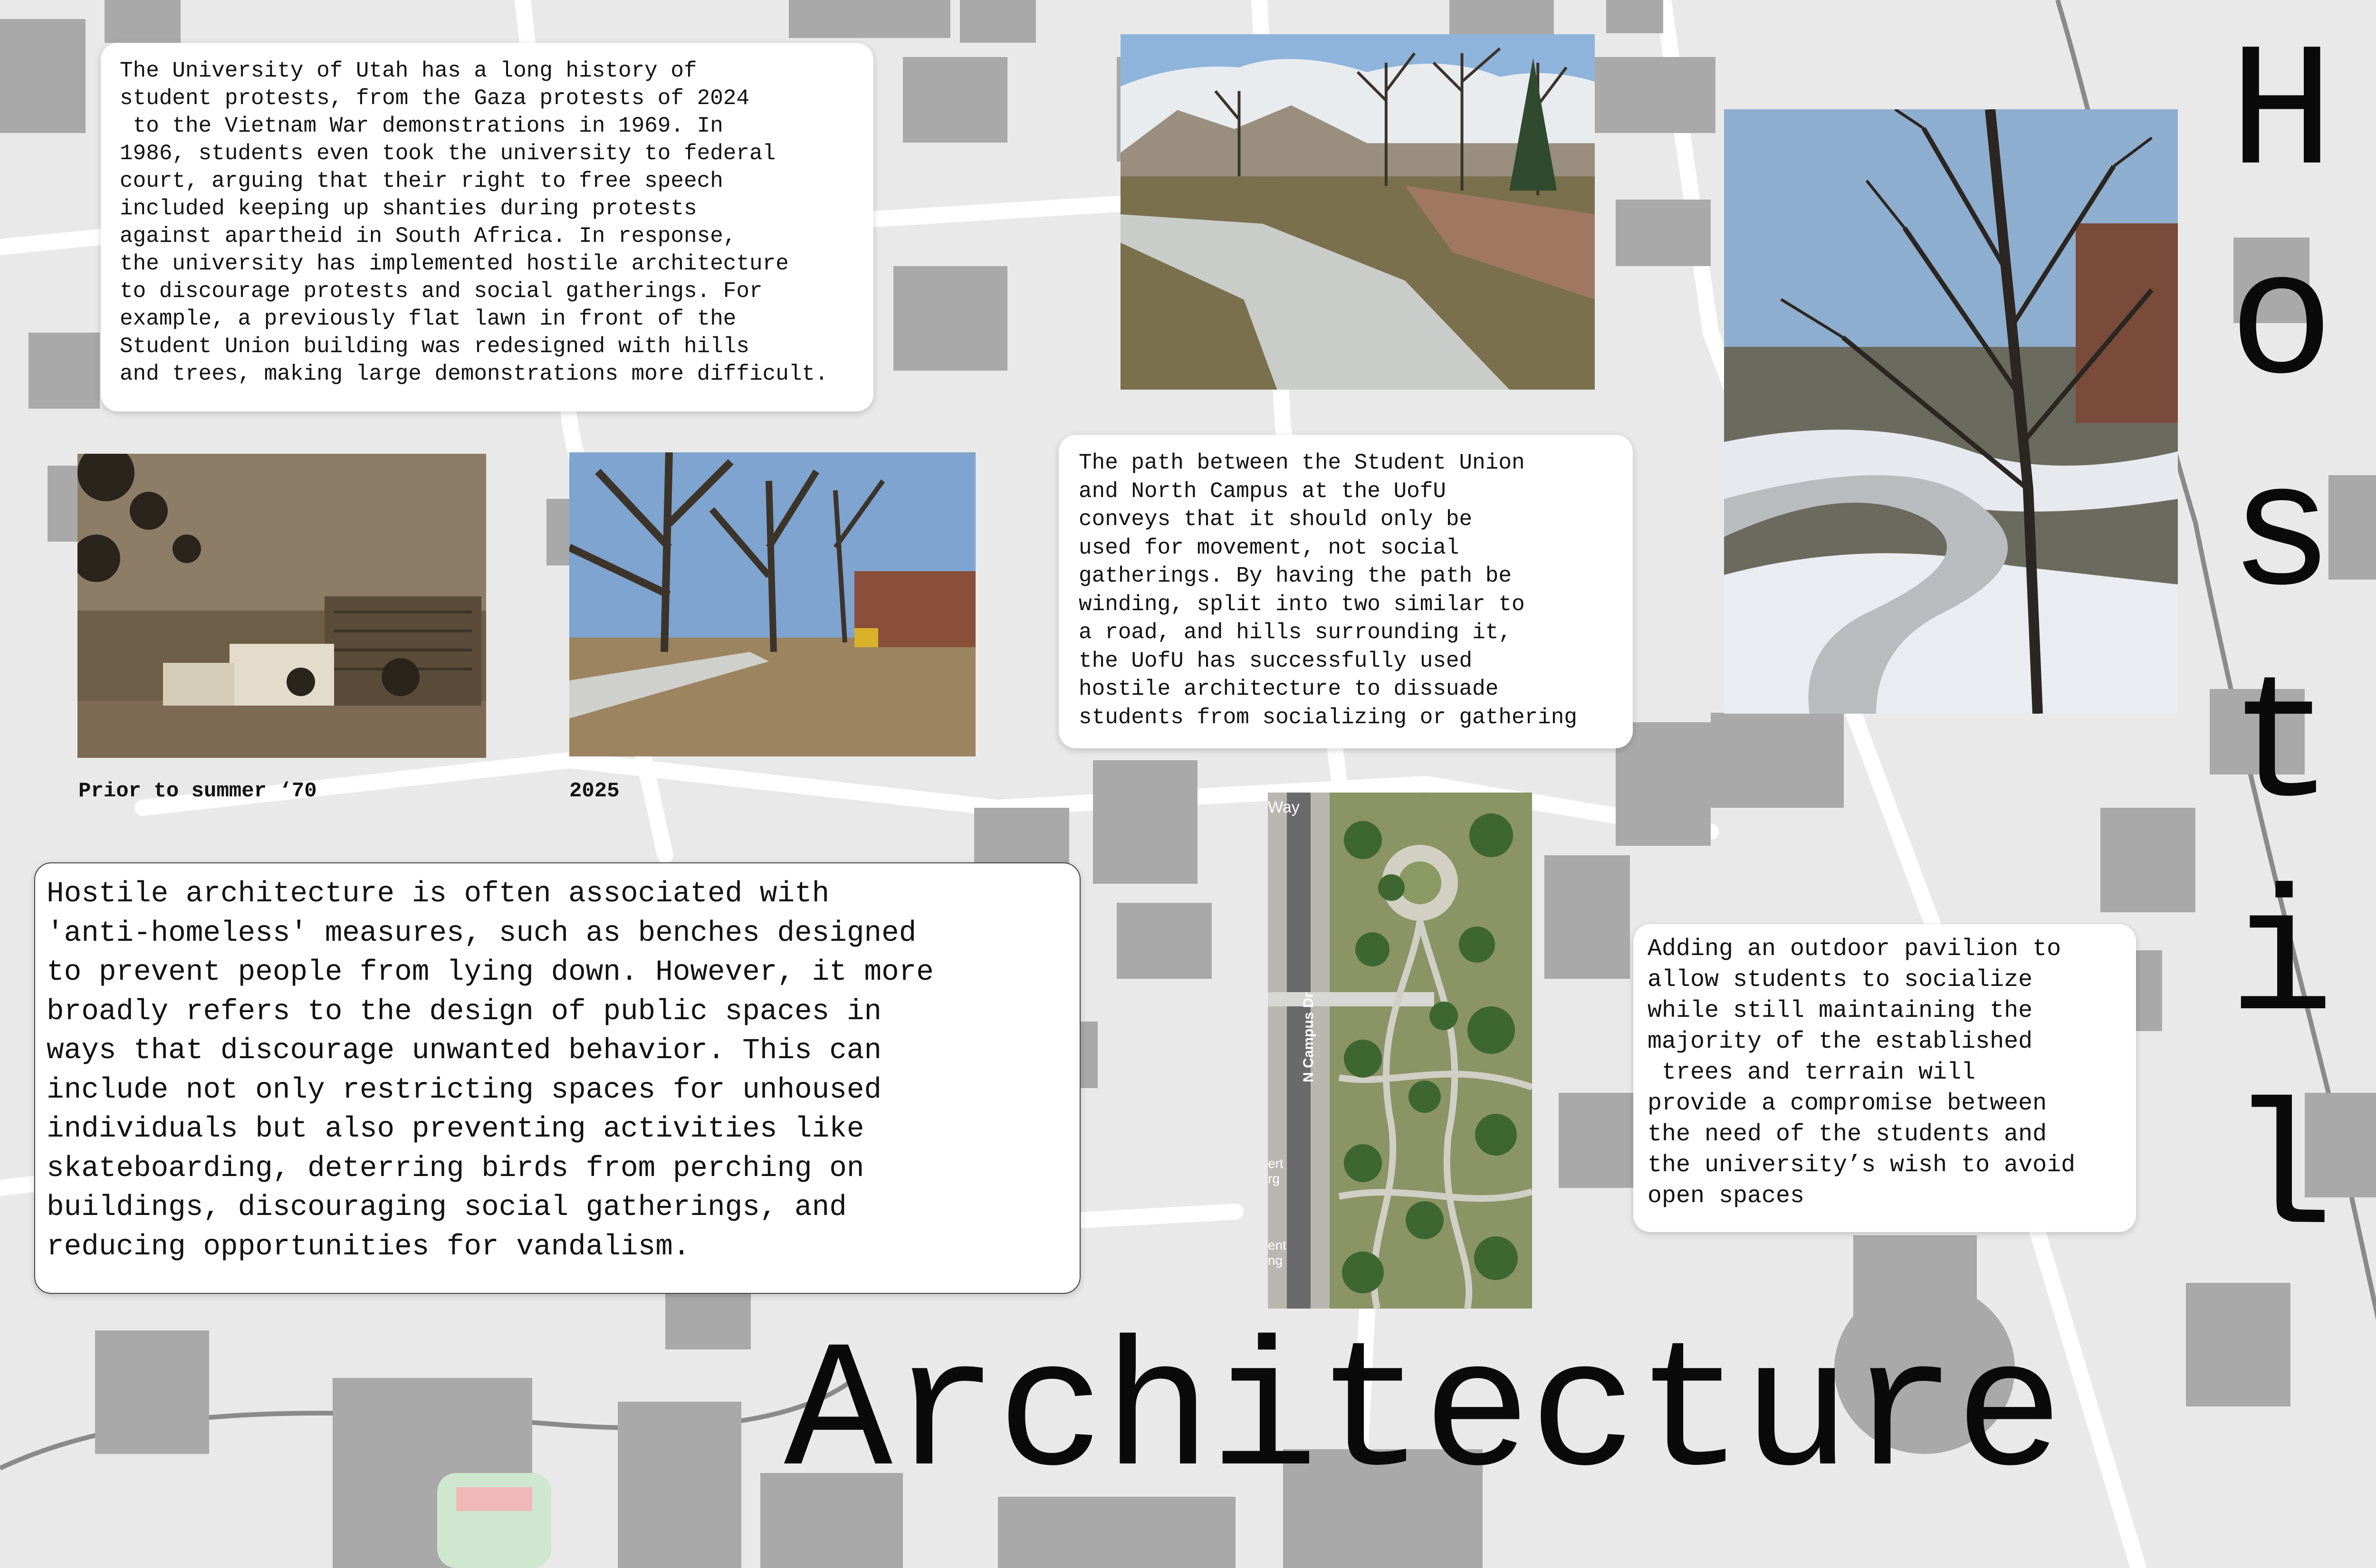 This screenshot has width=2376, height=1568. I want to click on title-architecture: Architecture, so click(1423, 1416).